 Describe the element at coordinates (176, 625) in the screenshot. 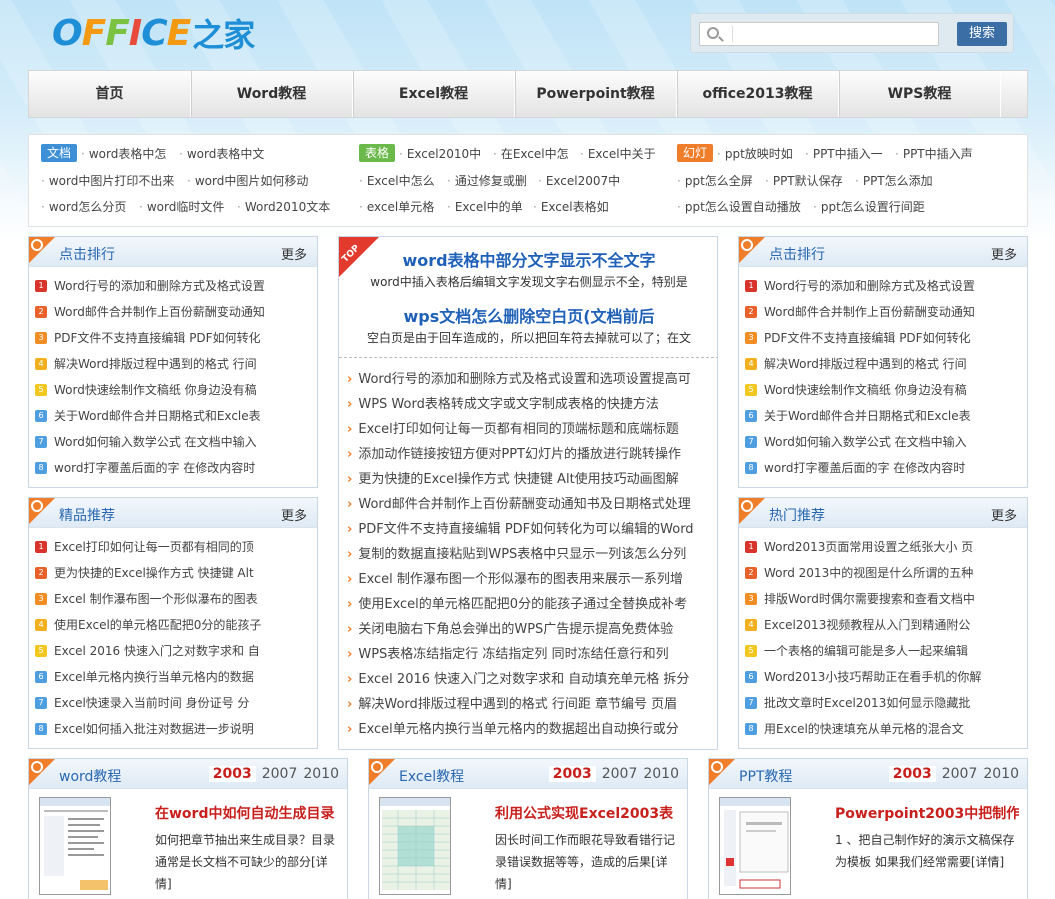

I see `list-item: 4 使用Excel的单元格匹配把0分的能孩子` at that location.